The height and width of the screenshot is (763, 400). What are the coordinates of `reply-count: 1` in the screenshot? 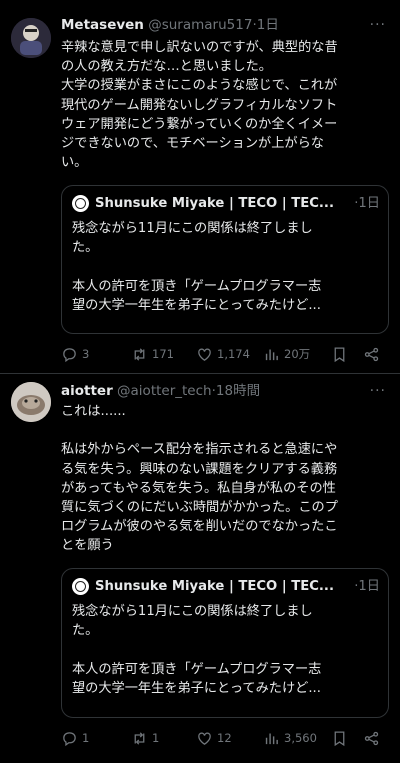 It's located at (86, 738).